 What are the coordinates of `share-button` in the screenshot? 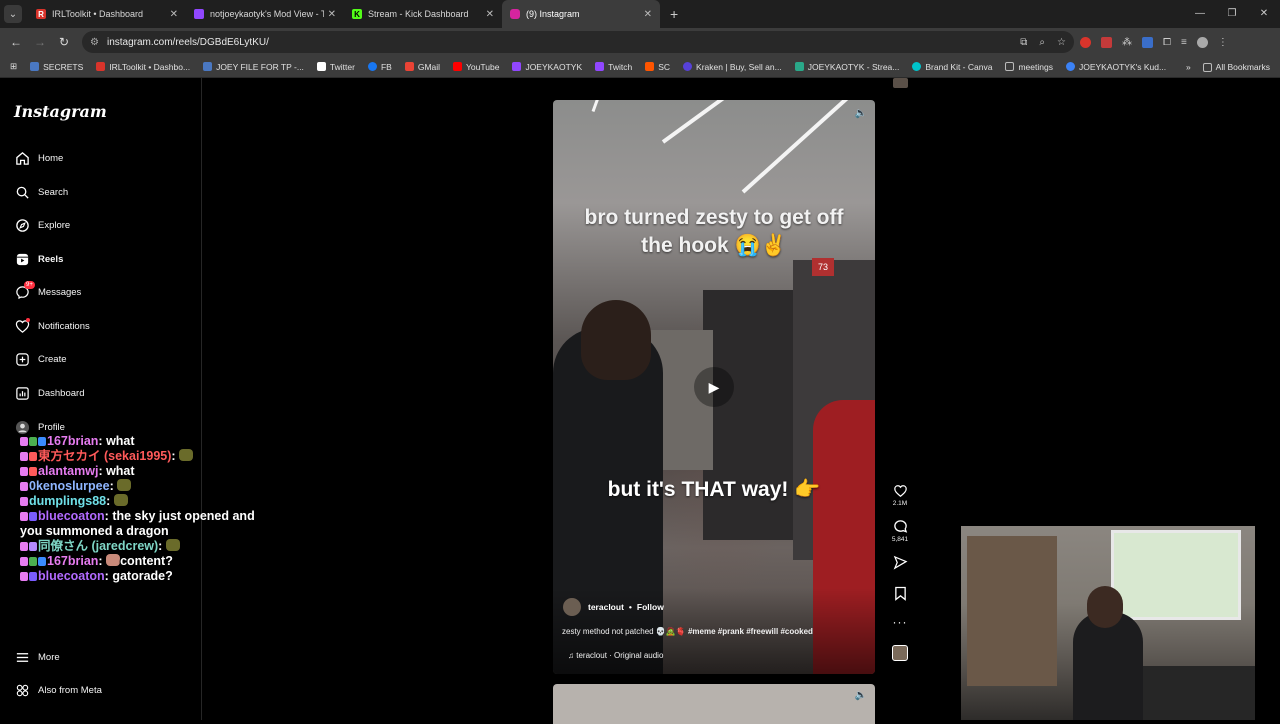 It's located at (900, 562).